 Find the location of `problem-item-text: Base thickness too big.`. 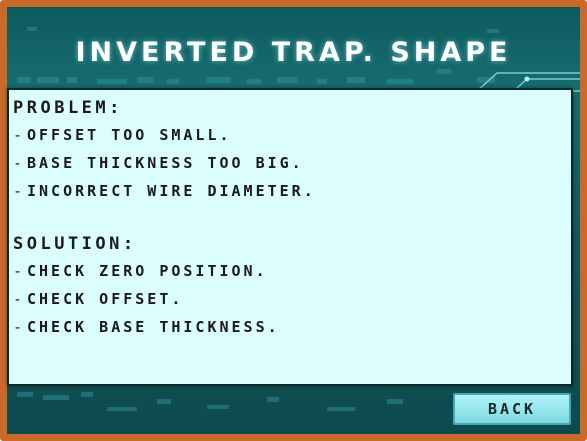

problem-item-text: Base thickness too big. is located at coordinates (165, 163).